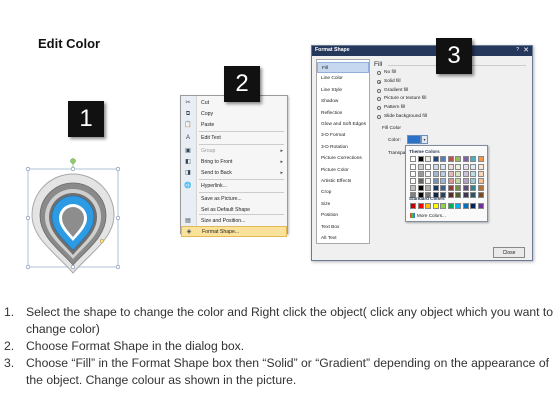 The height and width of the screenshot is (420, 560). I want to click on help-icon: ?, so click(517, 50).